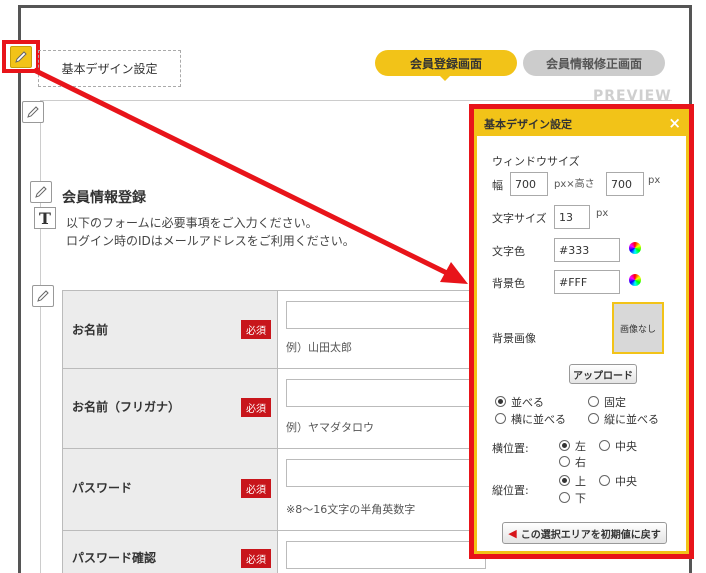  Describe the element at coordinates (510, 490) in the screenshot. I see `v-position-label: 縦位置:` at that location.